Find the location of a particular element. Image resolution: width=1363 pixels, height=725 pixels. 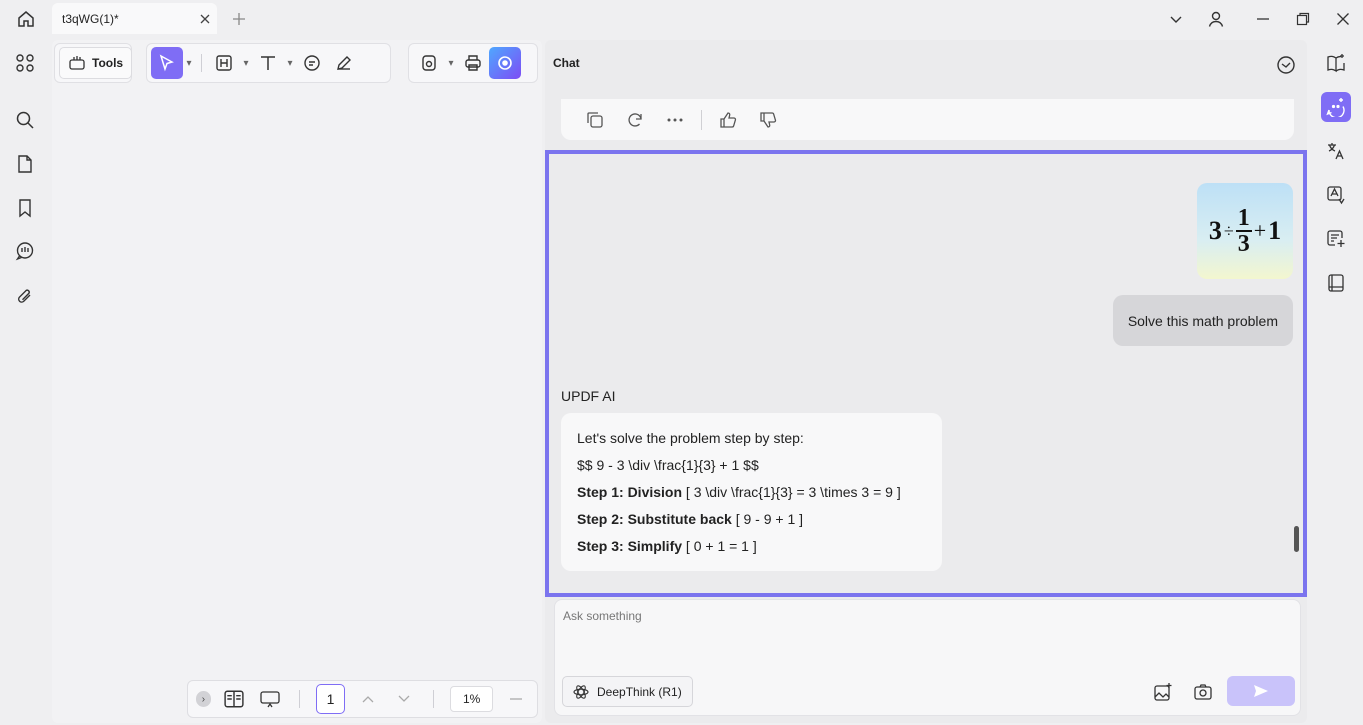

previous-response-actions is located at coordinates (927, 119).